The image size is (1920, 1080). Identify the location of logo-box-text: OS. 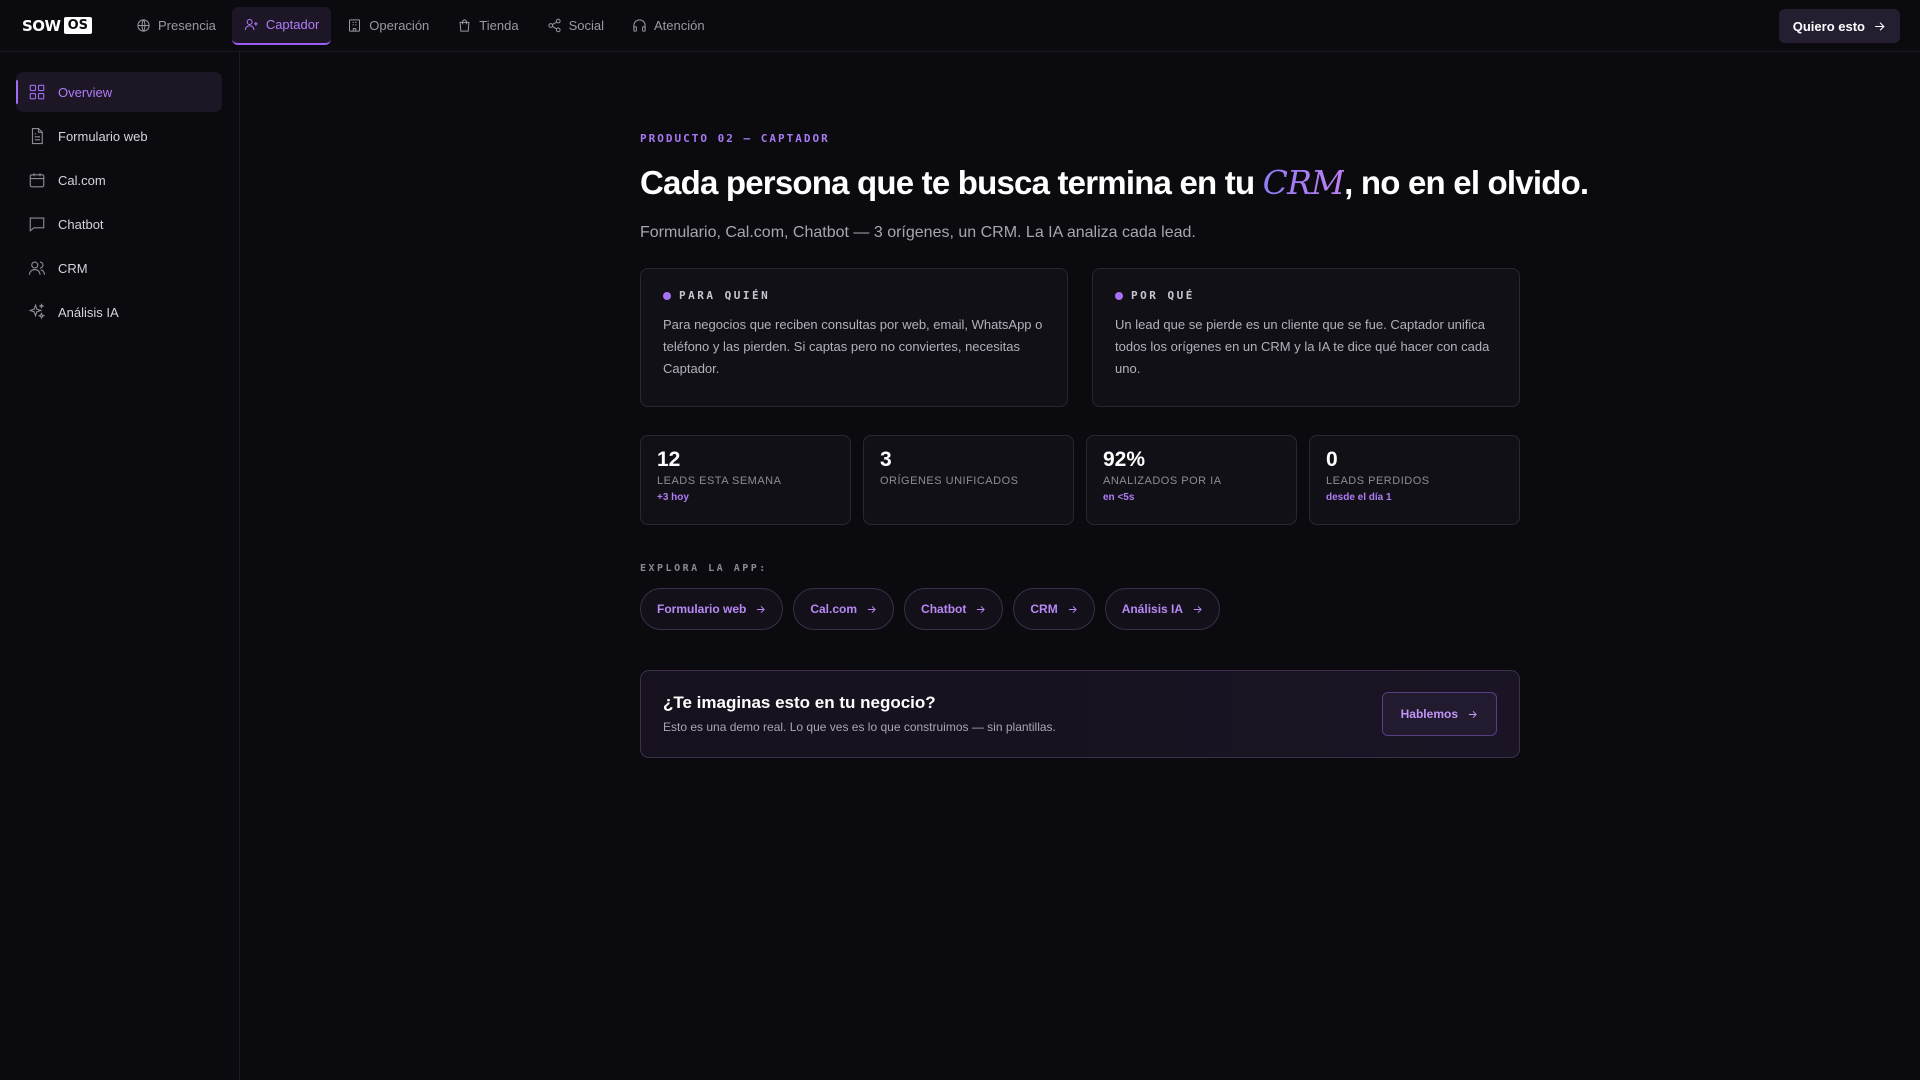
(78, 25).